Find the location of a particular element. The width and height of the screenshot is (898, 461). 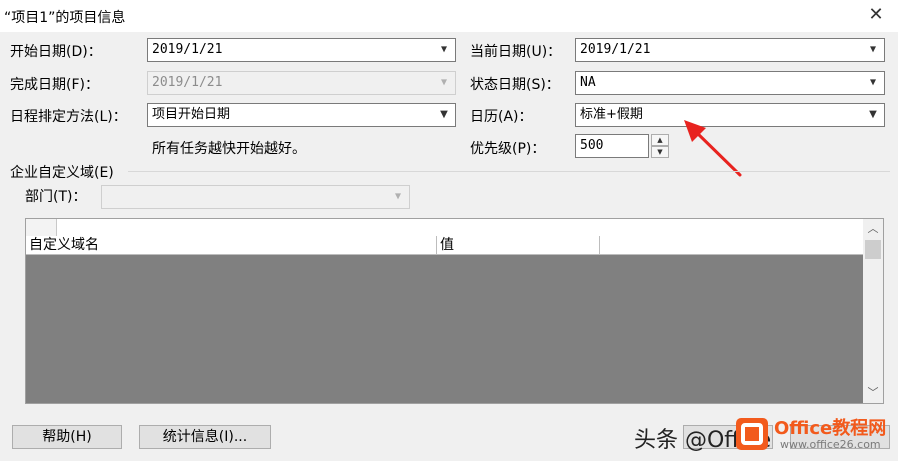

schedule-note: 所有任务越快开始越好。 is located at coordinates (229, 149).